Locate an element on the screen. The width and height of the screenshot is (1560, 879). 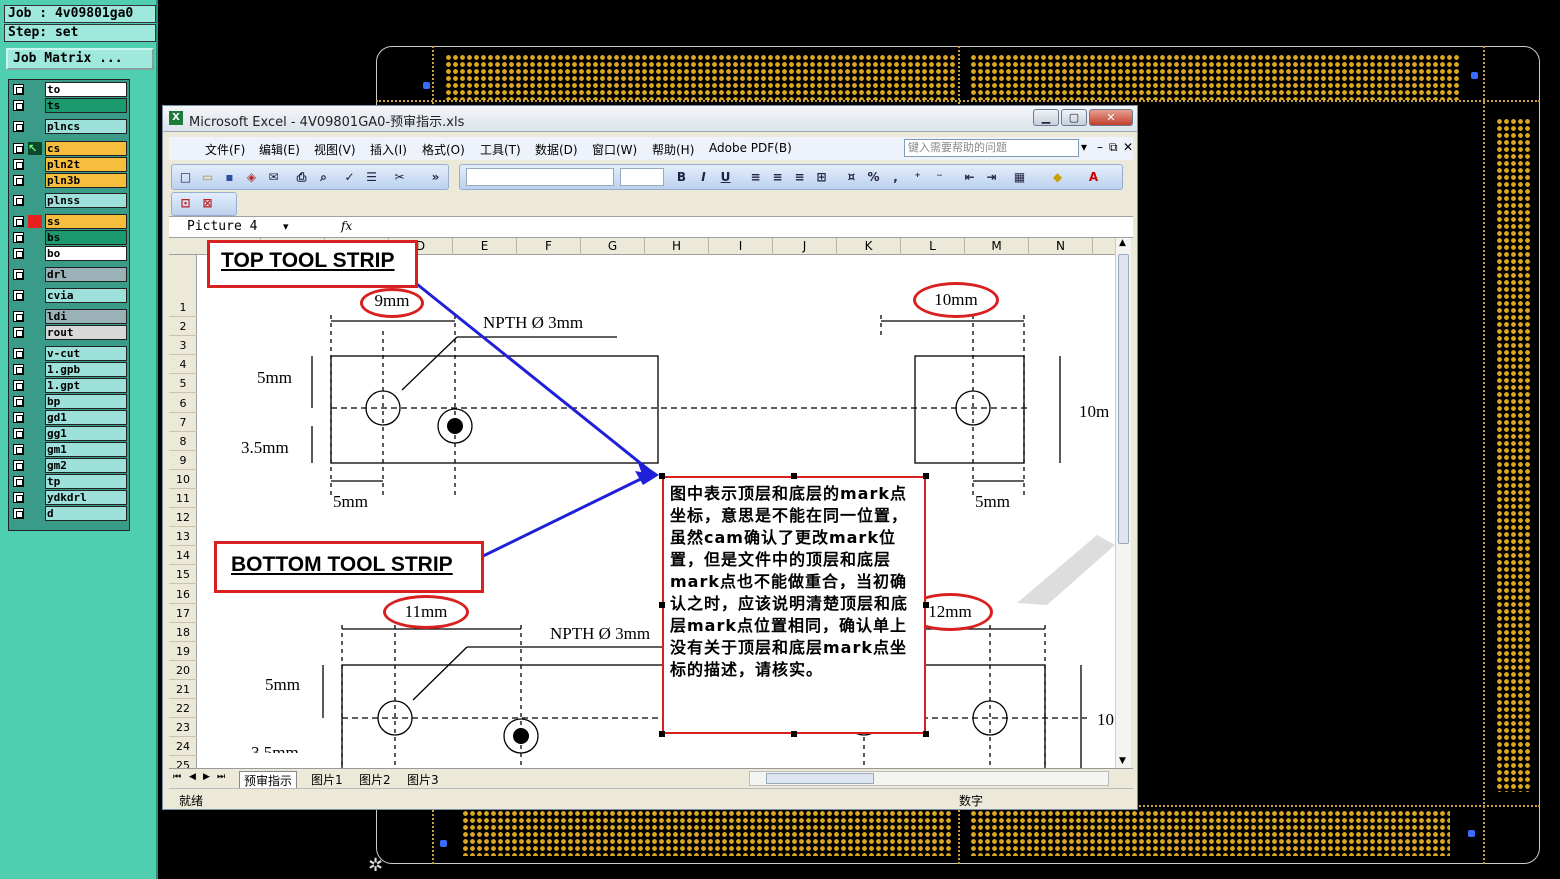
sheet-tab: 图片1 is located at coordinates (327, 779).